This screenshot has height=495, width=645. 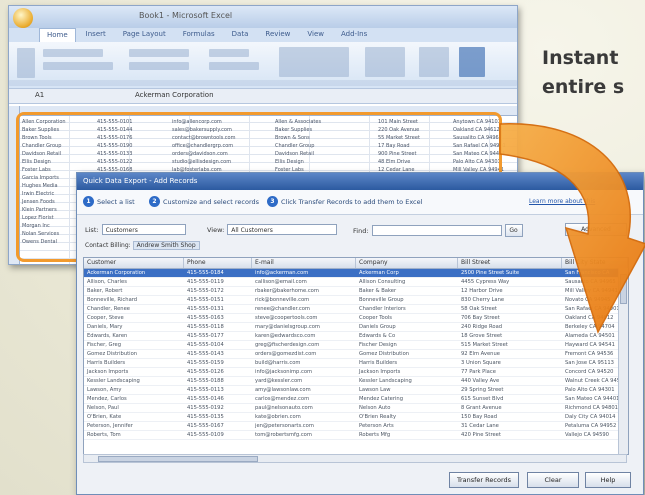 What do you see at coordinates (381, 399) in the screenshot?
I see `table-cell: Mendez Catering` at bounding box center [381, 399].